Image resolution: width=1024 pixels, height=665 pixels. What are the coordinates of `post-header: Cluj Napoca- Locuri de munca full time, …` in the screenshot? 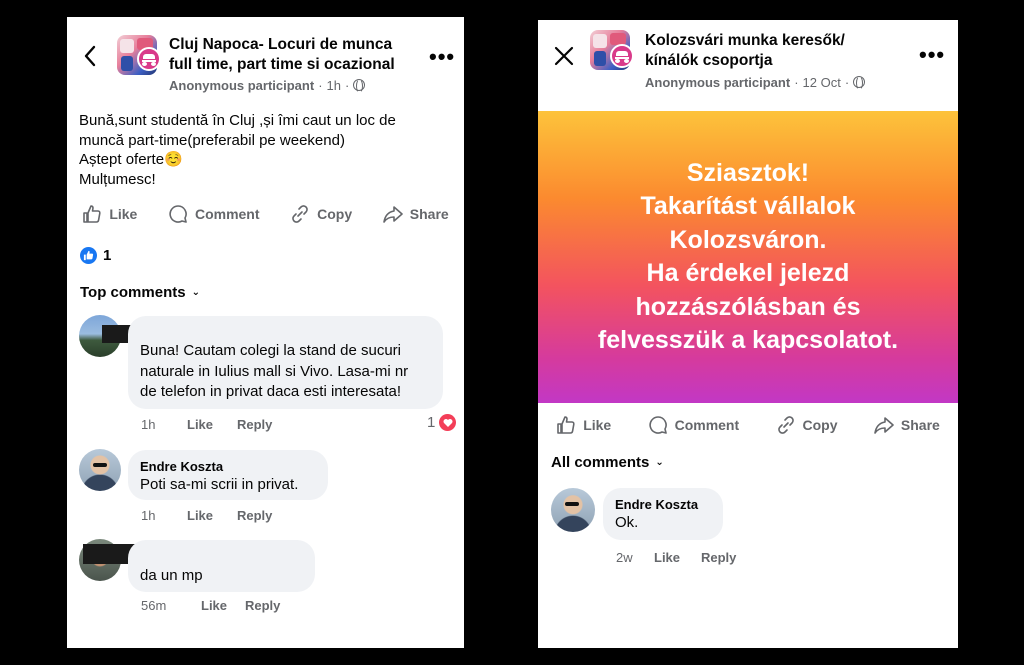 It's located at (265, 57).